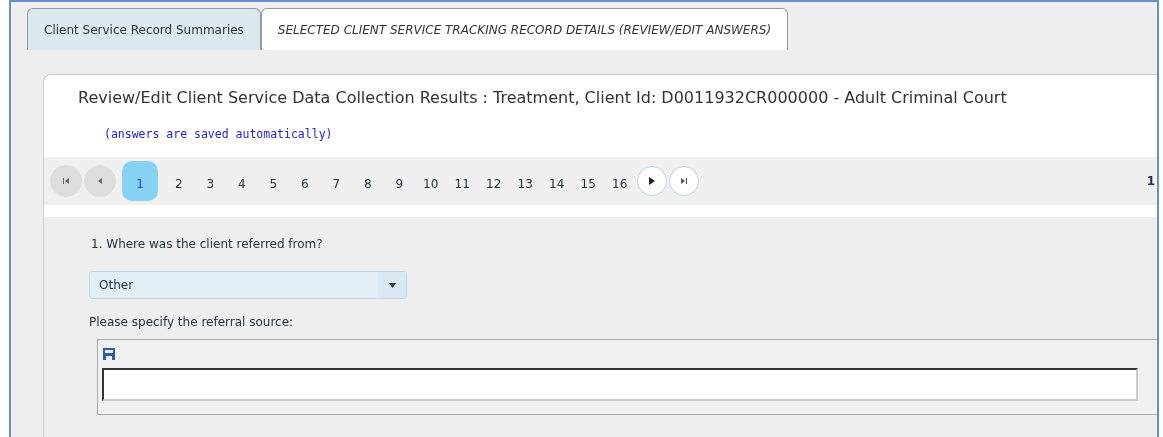 The height and width of the screenshot is (437, 1163). Describe the element at coordinates (336, 181) in the screenshot. I see `page-number: 7` at that location.